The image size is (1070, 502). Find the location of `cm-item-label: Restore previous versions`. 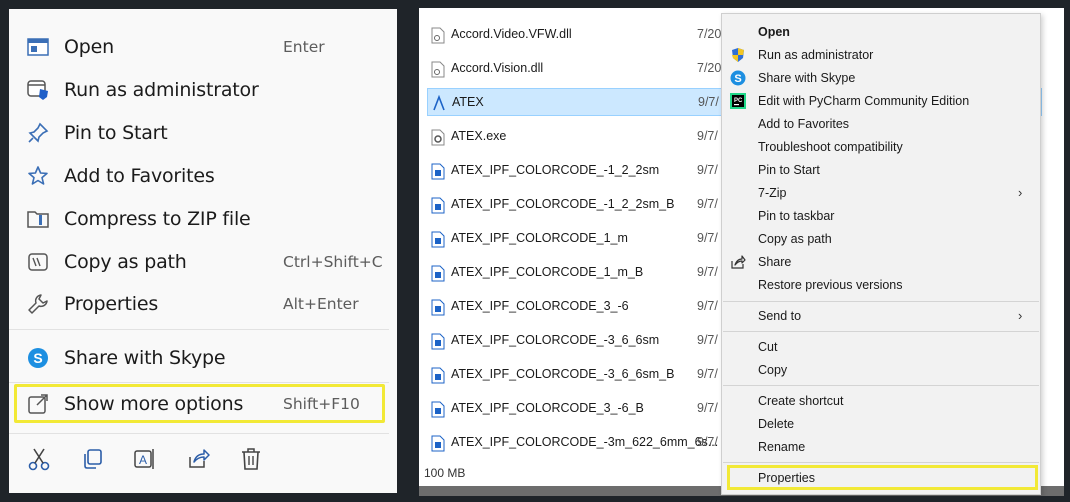

cm-item-label: Restore previous versions is located at coordinates (830, 285).